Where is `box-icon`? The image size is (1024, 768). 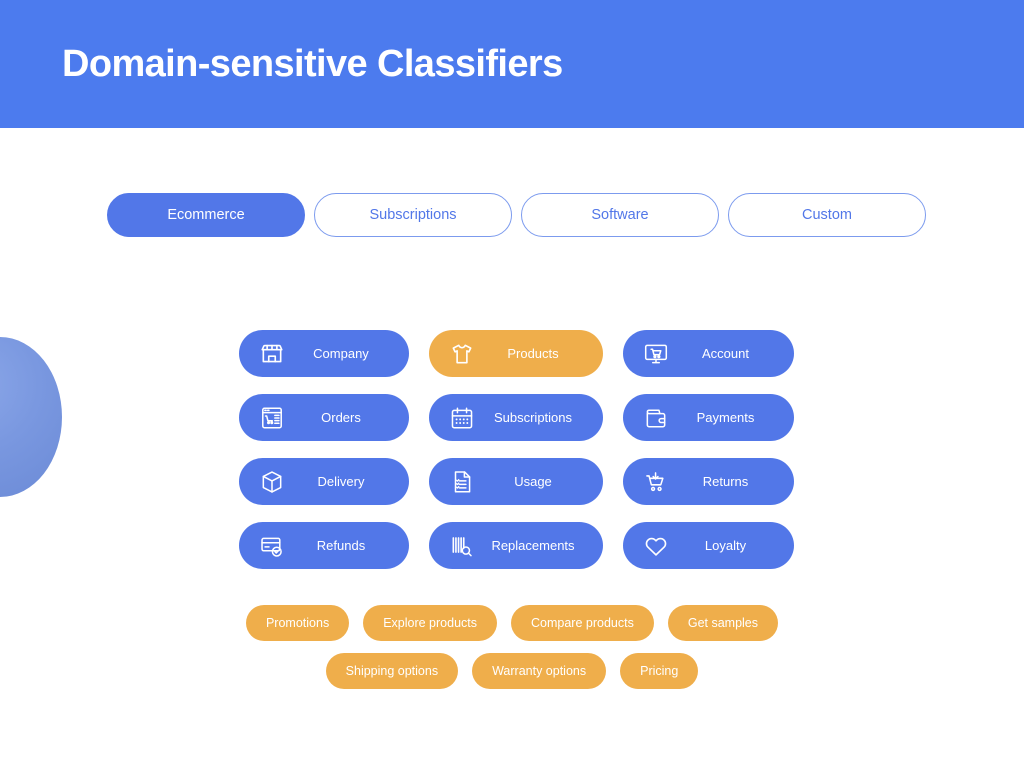 box-icon is located at coordinates (272, 482).